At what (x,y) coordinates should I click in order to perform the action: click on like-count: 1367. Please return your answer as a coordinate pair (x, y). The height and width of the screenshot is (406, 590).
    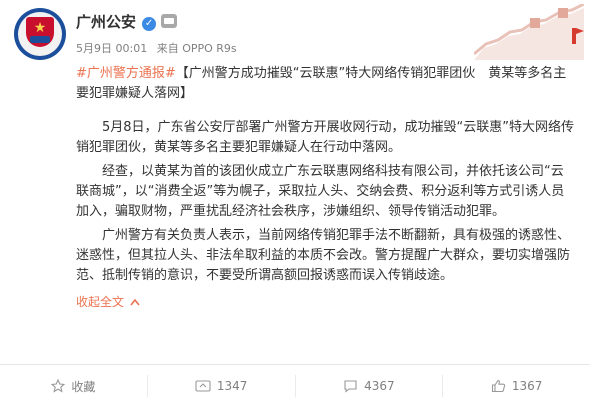
    Looking at the image, I should click on (527, 386).